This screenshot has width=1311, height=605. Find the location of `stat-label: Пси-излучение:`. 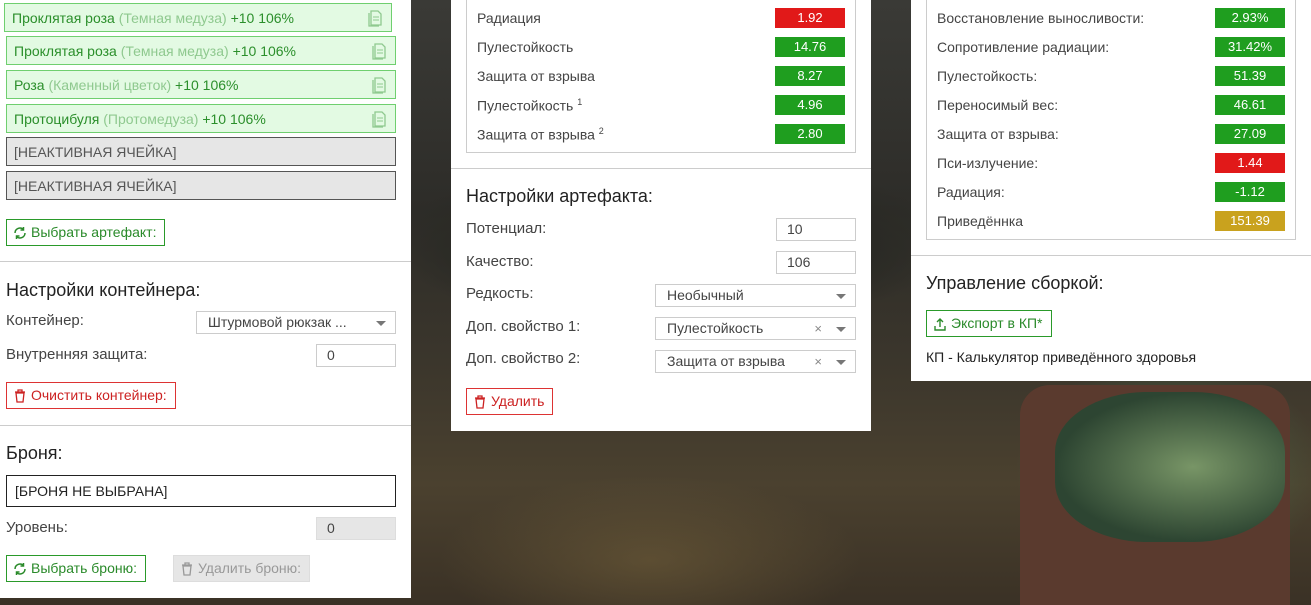

stat-label: Пси-излучение: is located at coordinates (988, 163).